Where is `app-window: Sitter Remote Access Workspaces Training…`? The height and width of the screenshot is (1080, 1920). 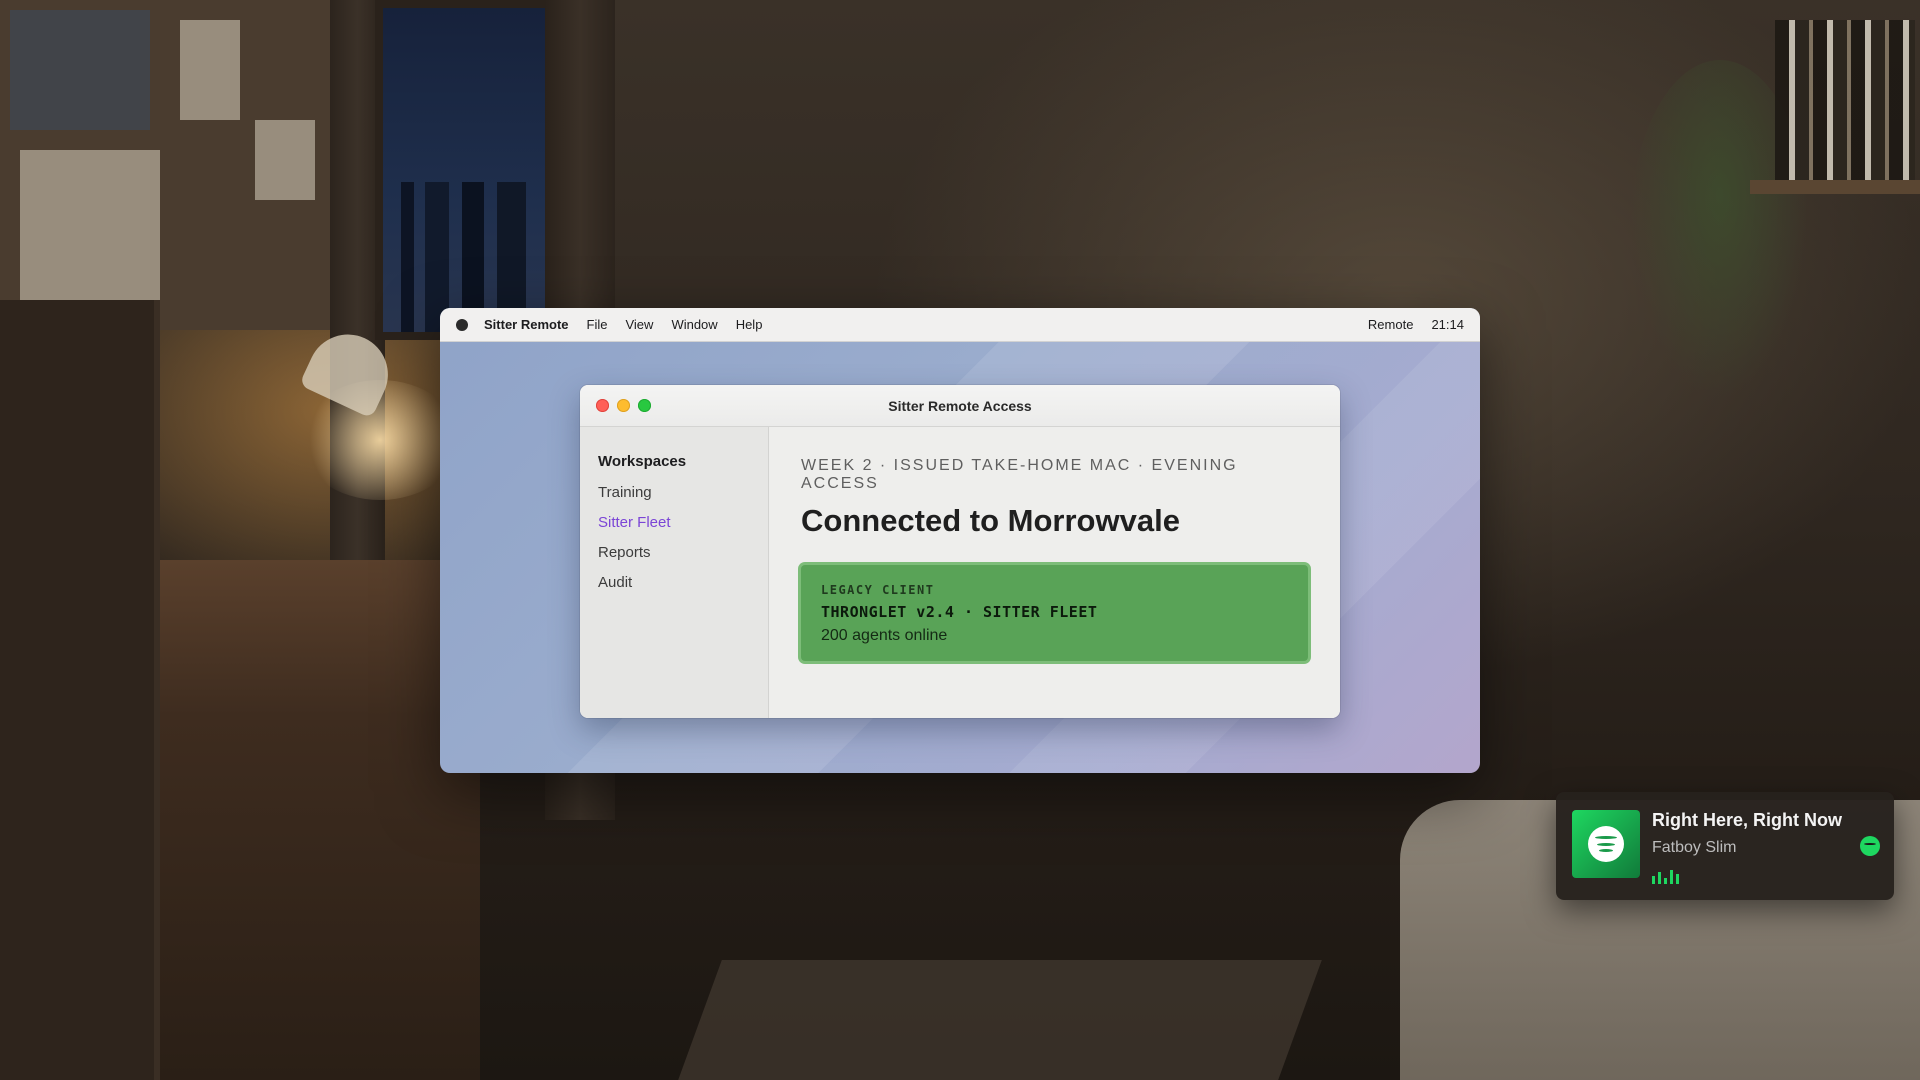 app-window: Sitter Remote Access Workspaces Training… is located at coordinates (960, 551).